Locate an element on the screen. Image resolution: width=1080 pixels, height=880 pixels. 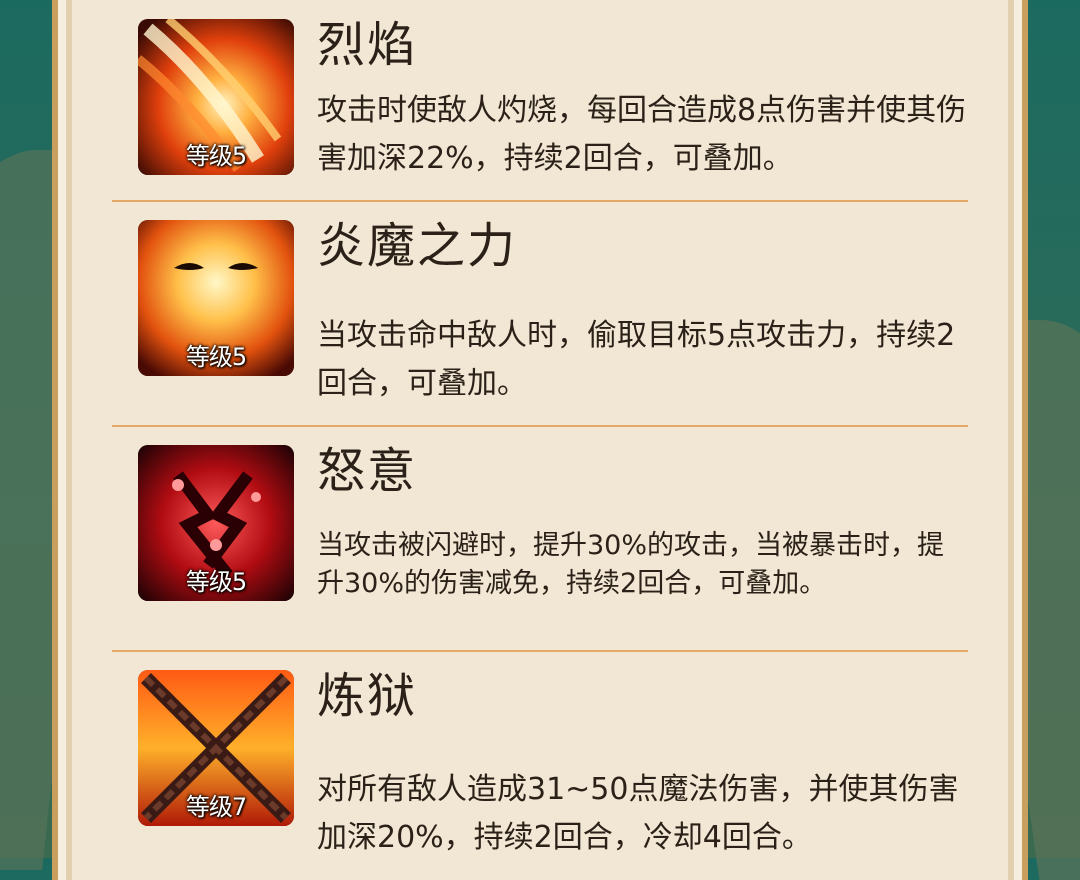
skill-name: 炼狱 is located at coordinates (367, 696).